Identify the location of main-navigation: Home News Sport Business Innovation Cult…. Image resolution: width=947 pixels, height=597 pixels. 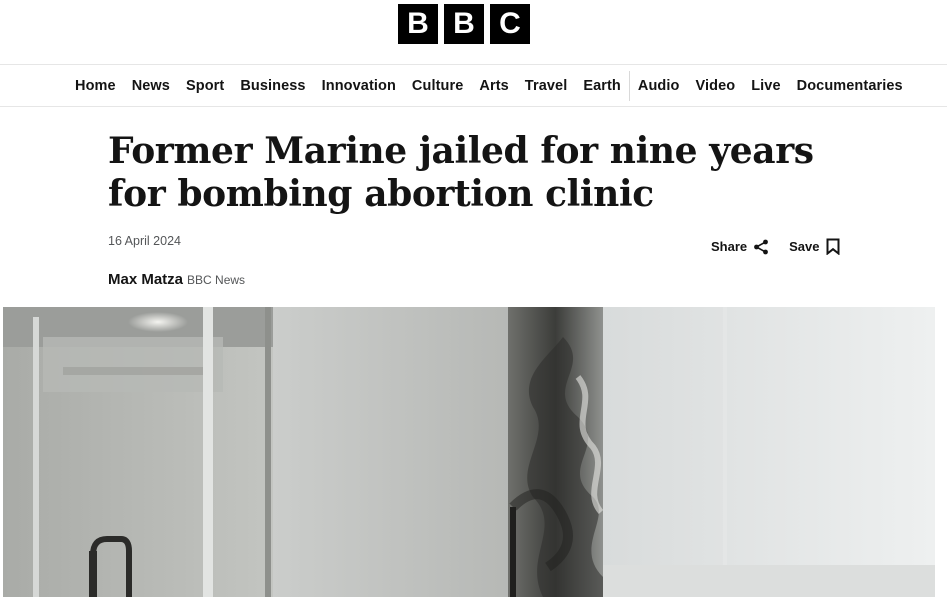
(473, 86).